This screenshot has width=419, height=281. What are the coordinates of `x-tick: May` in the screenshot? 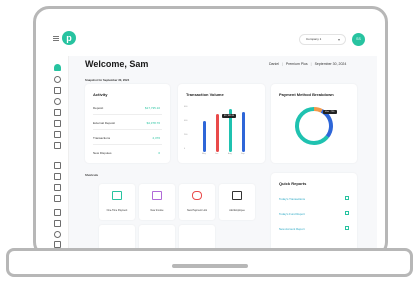 It's located at (204, 154).